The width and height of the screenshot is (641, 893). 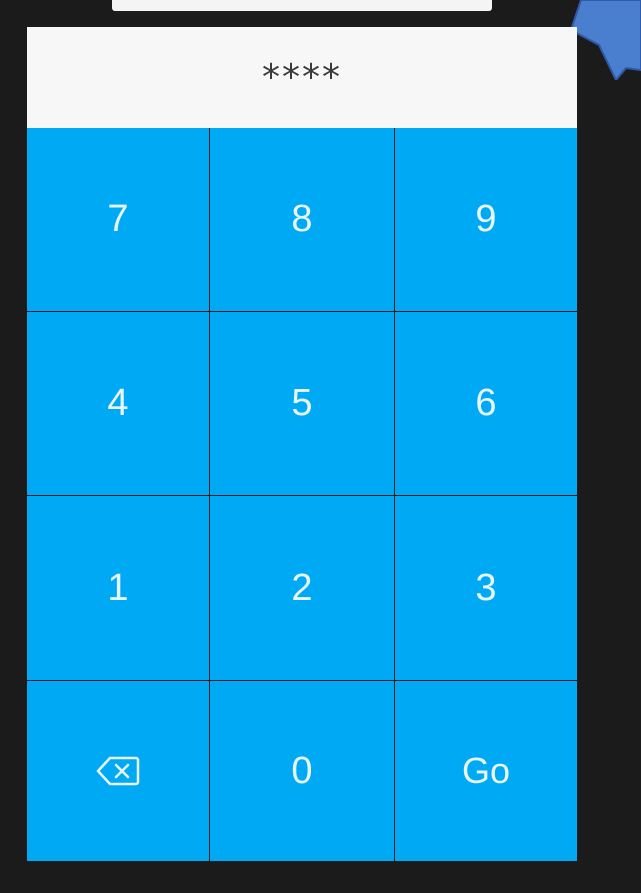 What do you see at coordinates (302, 403) in the screenshot?
I see `key-5: 5` at bounding box center [302, 403].